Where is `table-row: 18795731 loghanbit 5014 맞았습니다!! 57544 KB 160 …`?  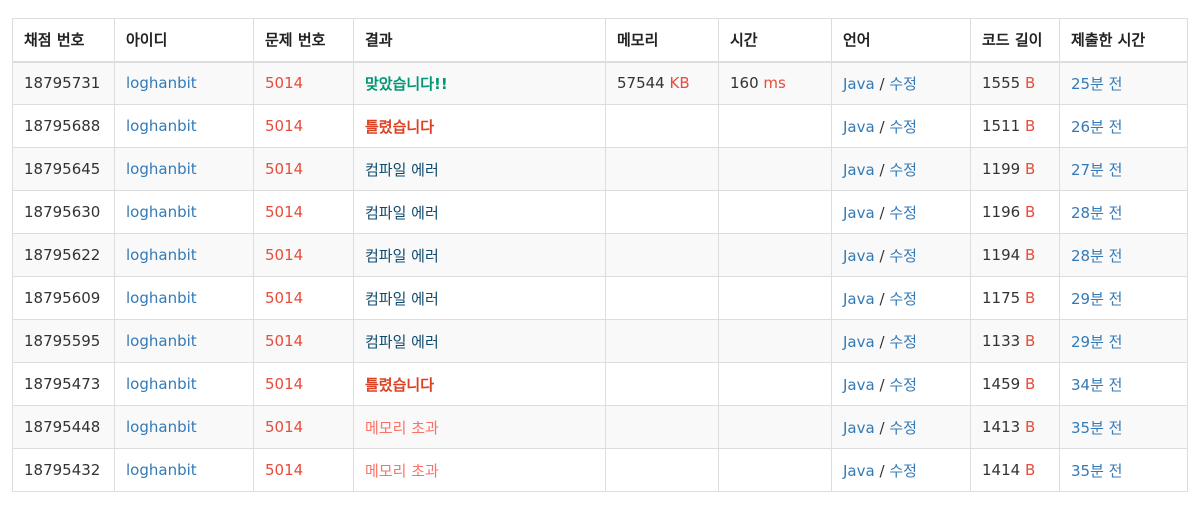 table-row: 18795731 loghanbit 5014 맞았습니다!! 57544 KB 160 … is located at coordinates (600, 83).